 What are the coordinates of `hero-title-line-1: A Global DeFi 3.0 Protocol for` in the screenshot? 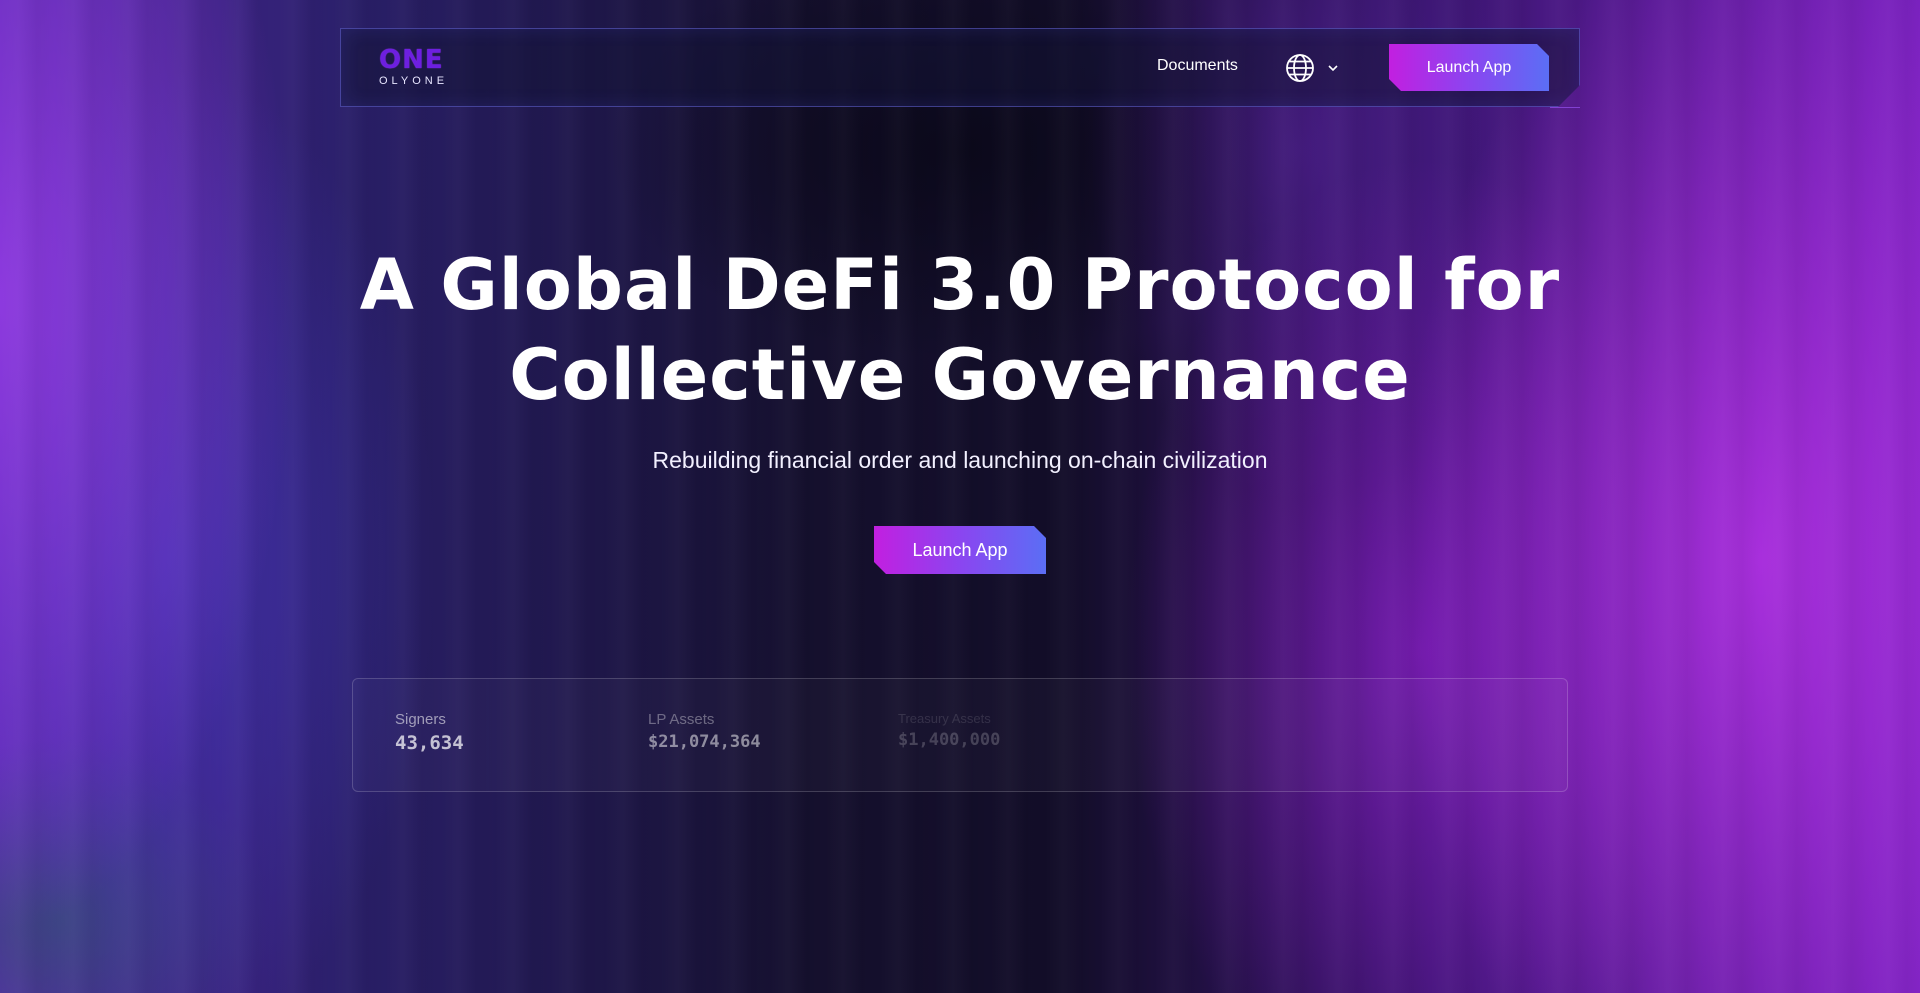 It's located at (960, 285).